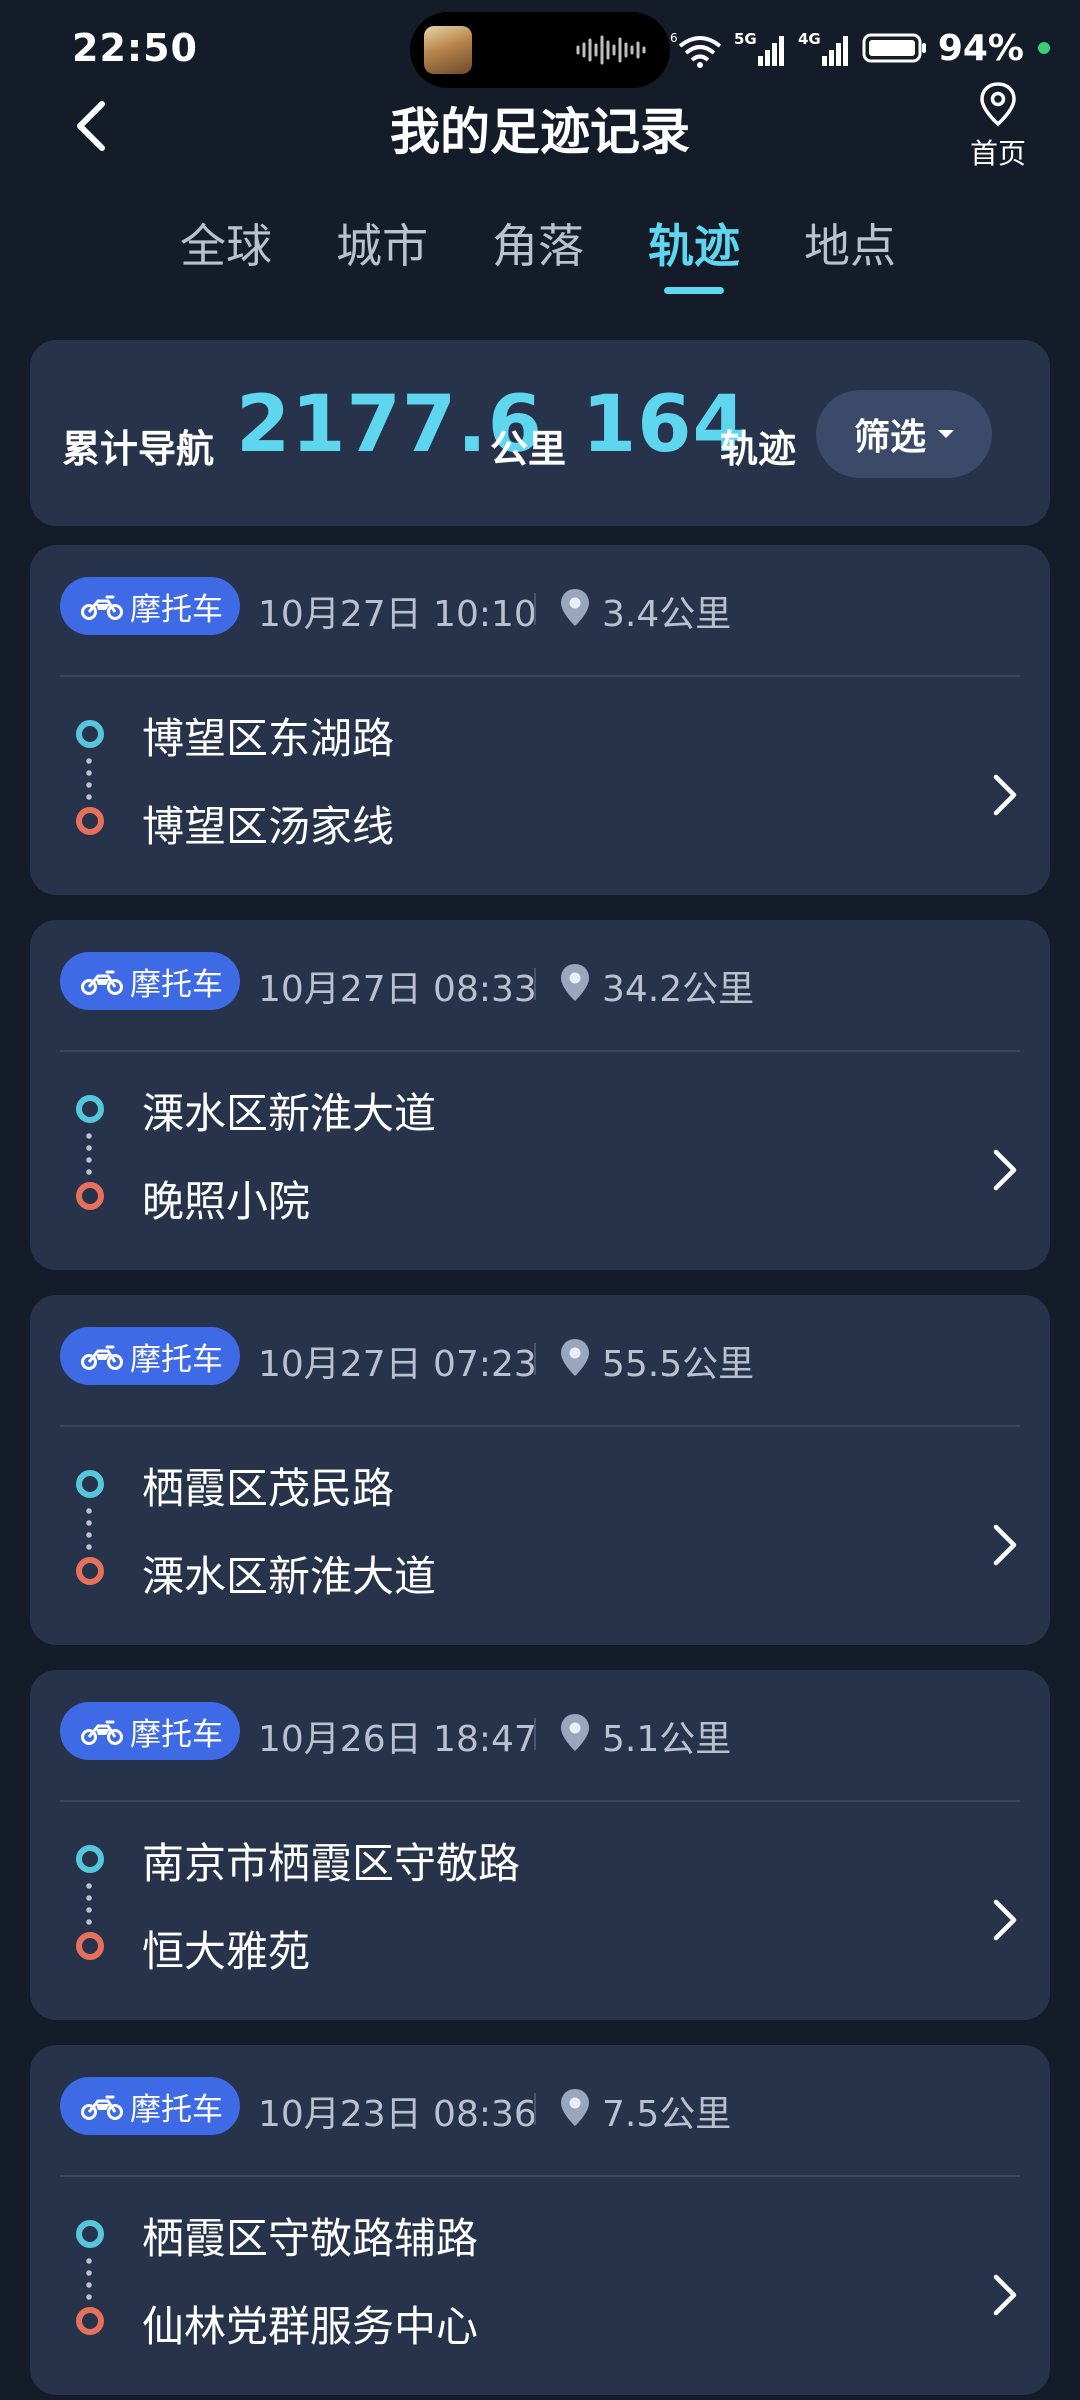  I want to click on dropdown-caret-icon, so click(946, 434).